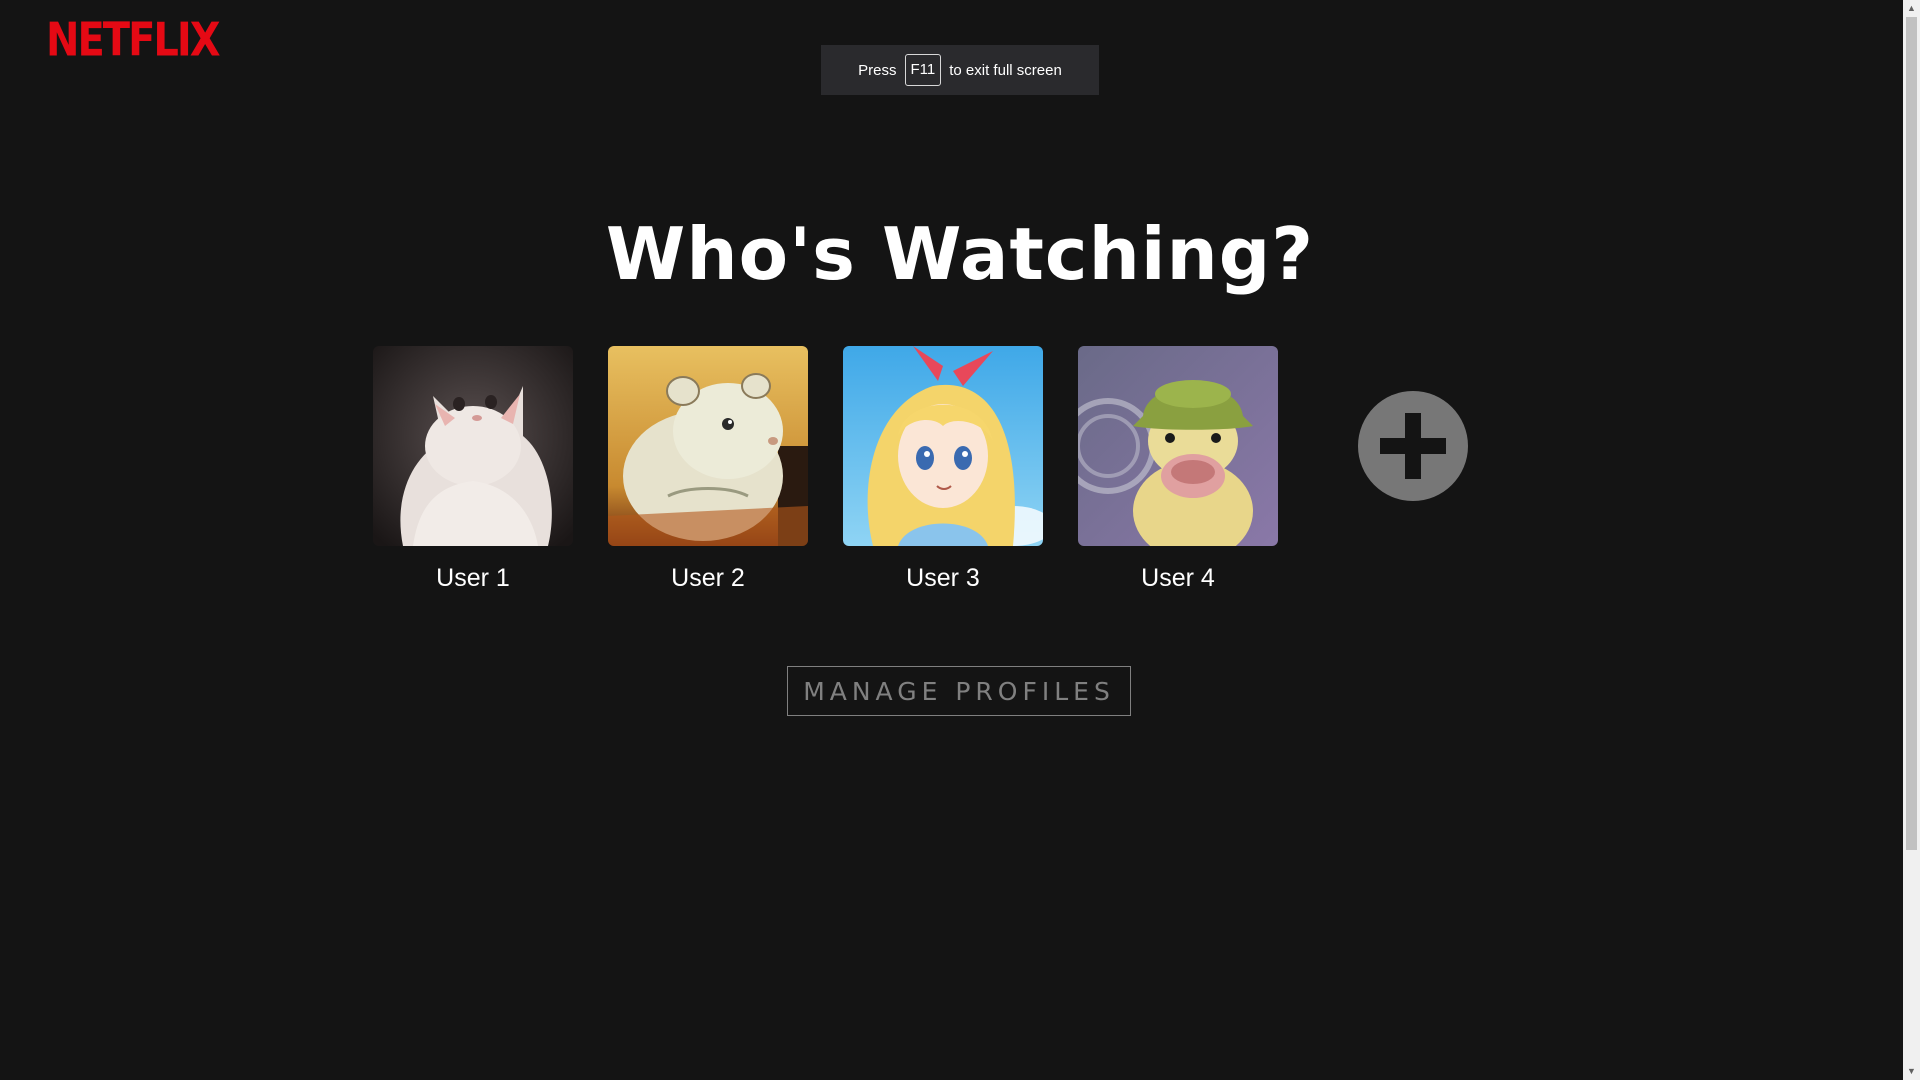 The height and width of the screenshot is (1080, 1920). I want to click on fullscreen-notice-suffix: to exit full screen, so click(1005, 70).